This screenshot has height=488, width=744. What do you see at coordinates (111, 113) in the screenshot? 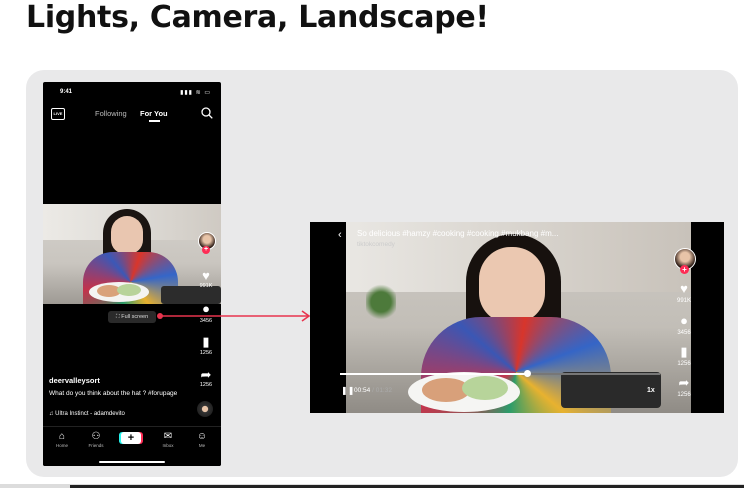
I see `tab-following: Following` at bounding box center [111, 113].